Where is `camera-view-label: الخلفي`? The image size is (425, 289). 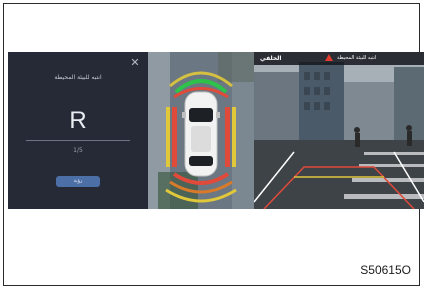
camera-view-label: الخلفي is located at coordinates (271, 58).